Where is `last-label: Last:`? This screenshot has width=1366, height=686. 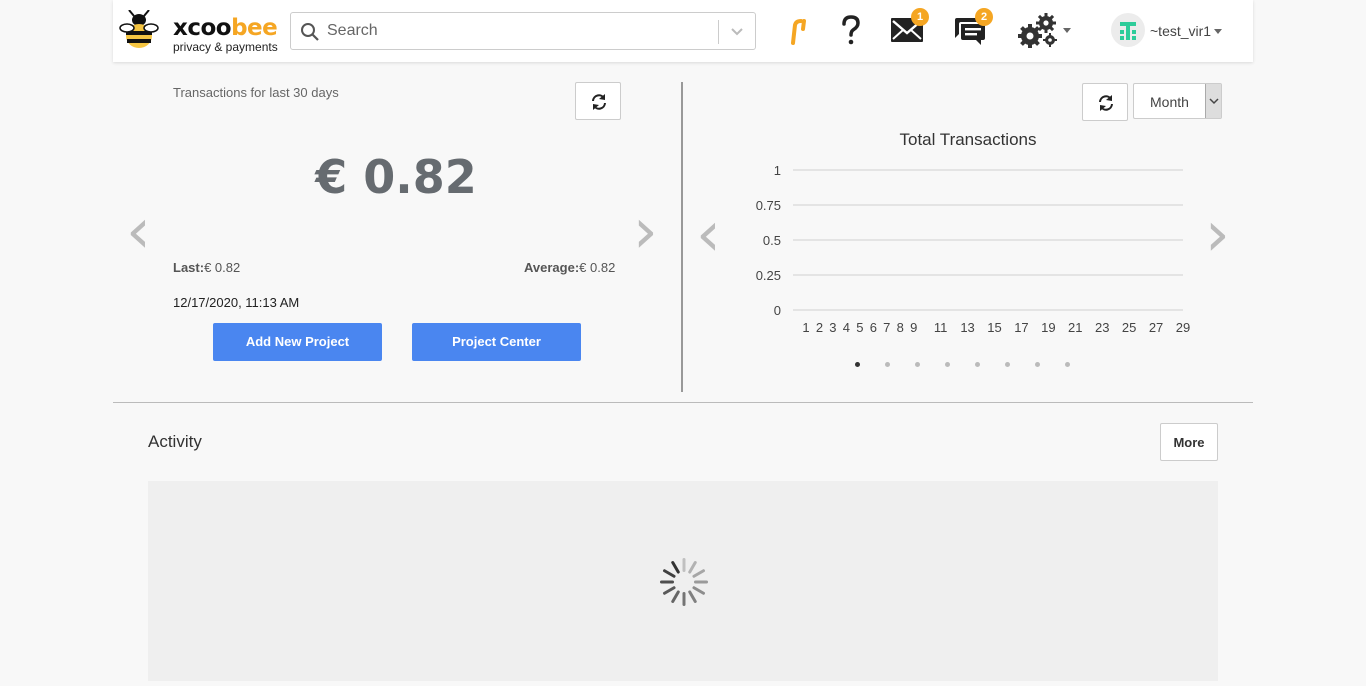
last-label: Last: is located at coordinates (189, 267).